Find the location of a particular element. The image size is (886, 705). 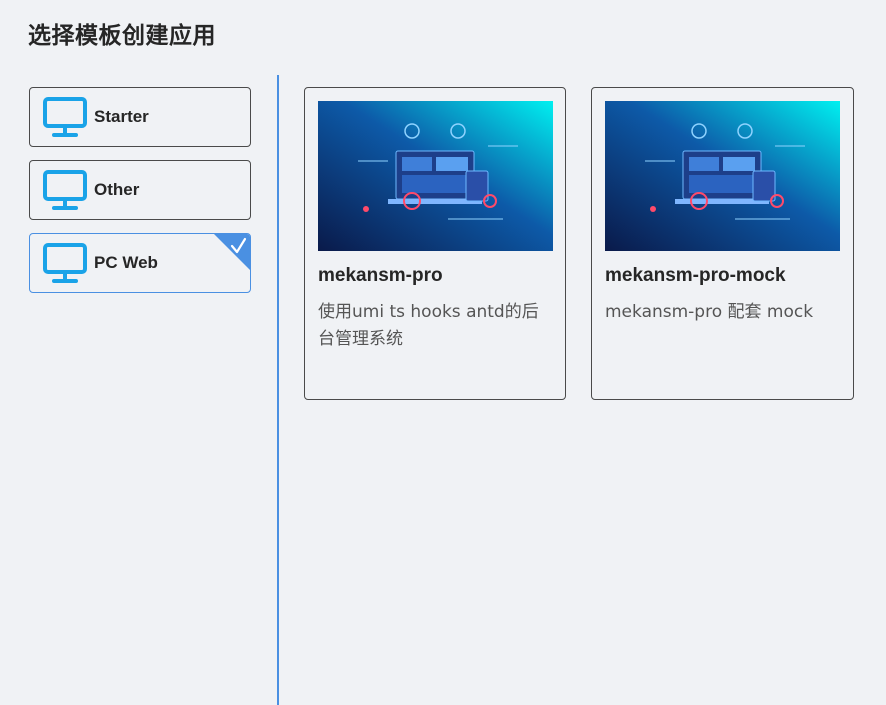

category-item-other: Other is located at coordinates (140, 190).